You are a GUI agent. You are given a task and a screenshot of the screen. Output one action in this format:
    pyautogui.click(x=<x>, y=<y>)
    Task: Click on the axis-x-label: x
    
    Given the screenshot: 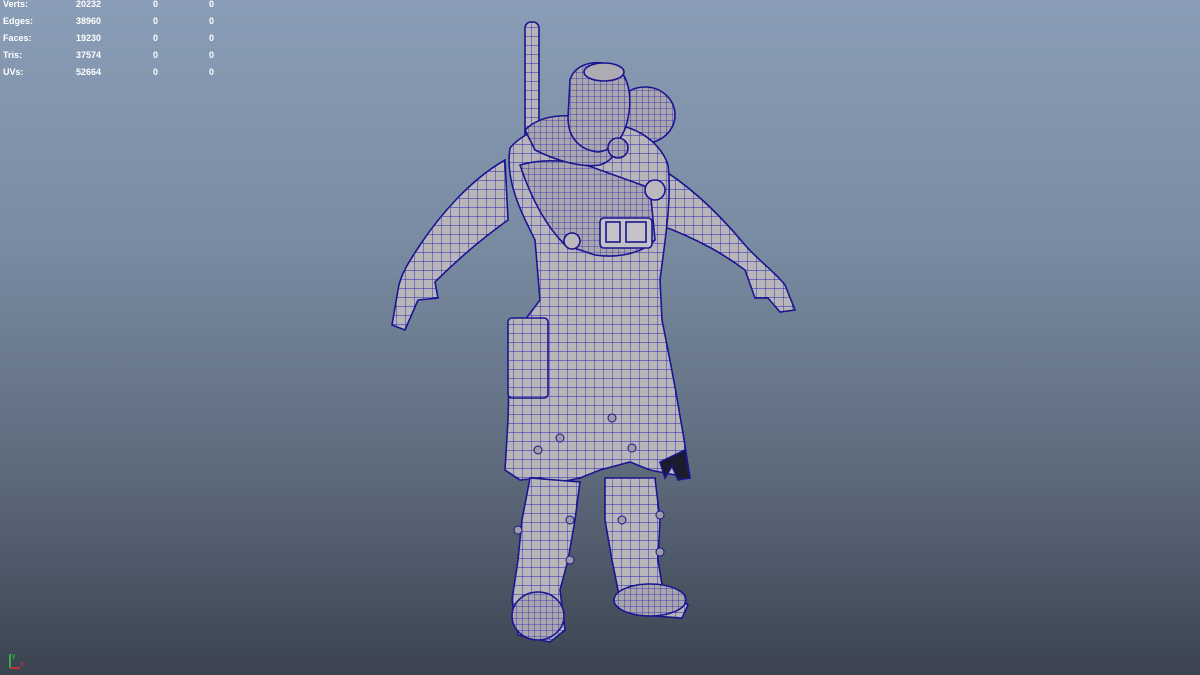 What is the action you would take?
    pyautogui.click(x=22, y=664)
    